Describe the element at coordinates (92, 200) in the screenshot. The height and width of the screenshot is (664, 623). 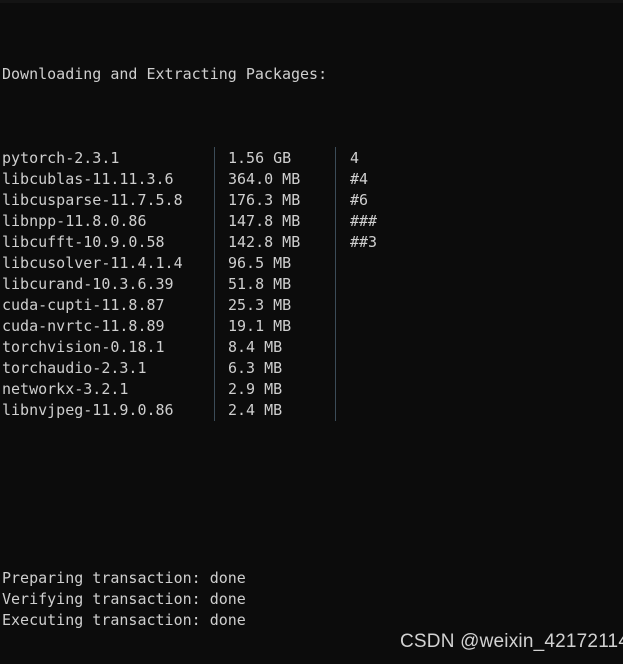
I see `package-name: libcusparse-11.7.5.8` at that location.